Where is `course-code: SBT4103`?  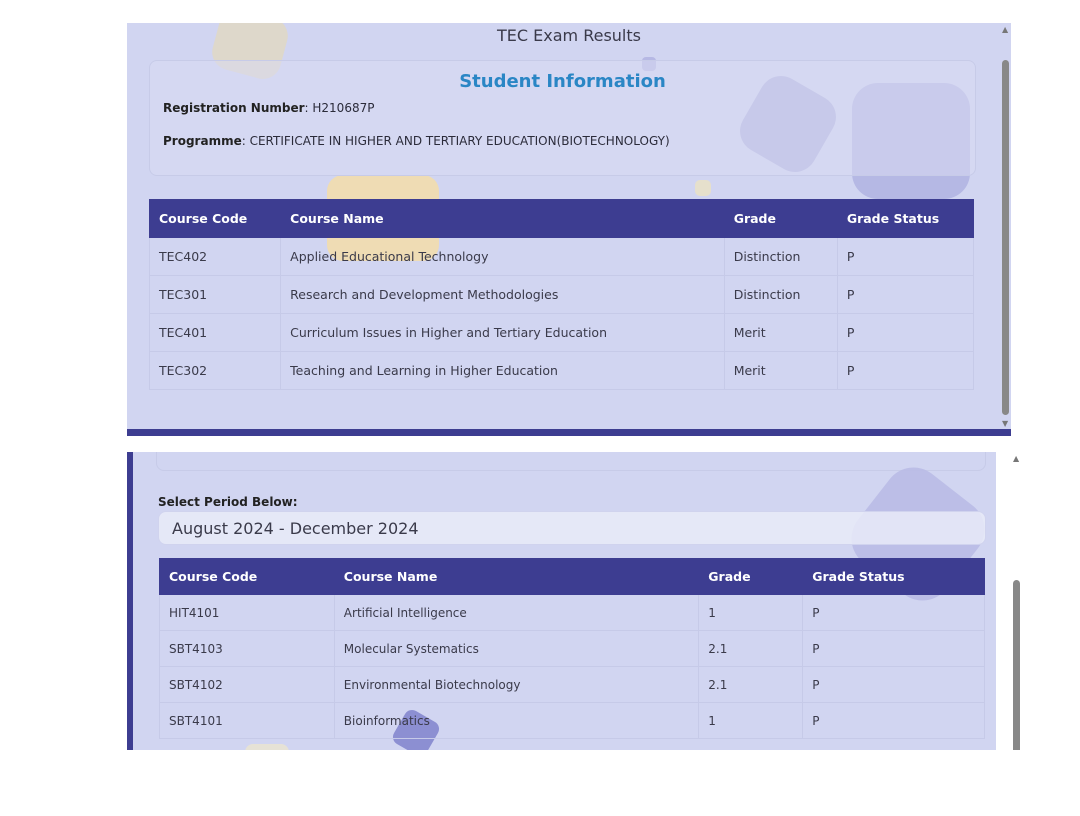
course-code: SBT4103 is located at coordinates (247, 648).